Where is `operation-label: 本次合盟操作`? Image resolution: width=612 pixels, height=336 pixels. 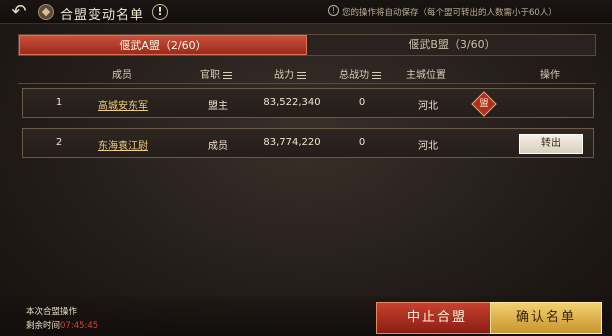 operation-label: 本次合盟操作 is located at coordinates (52, 312).